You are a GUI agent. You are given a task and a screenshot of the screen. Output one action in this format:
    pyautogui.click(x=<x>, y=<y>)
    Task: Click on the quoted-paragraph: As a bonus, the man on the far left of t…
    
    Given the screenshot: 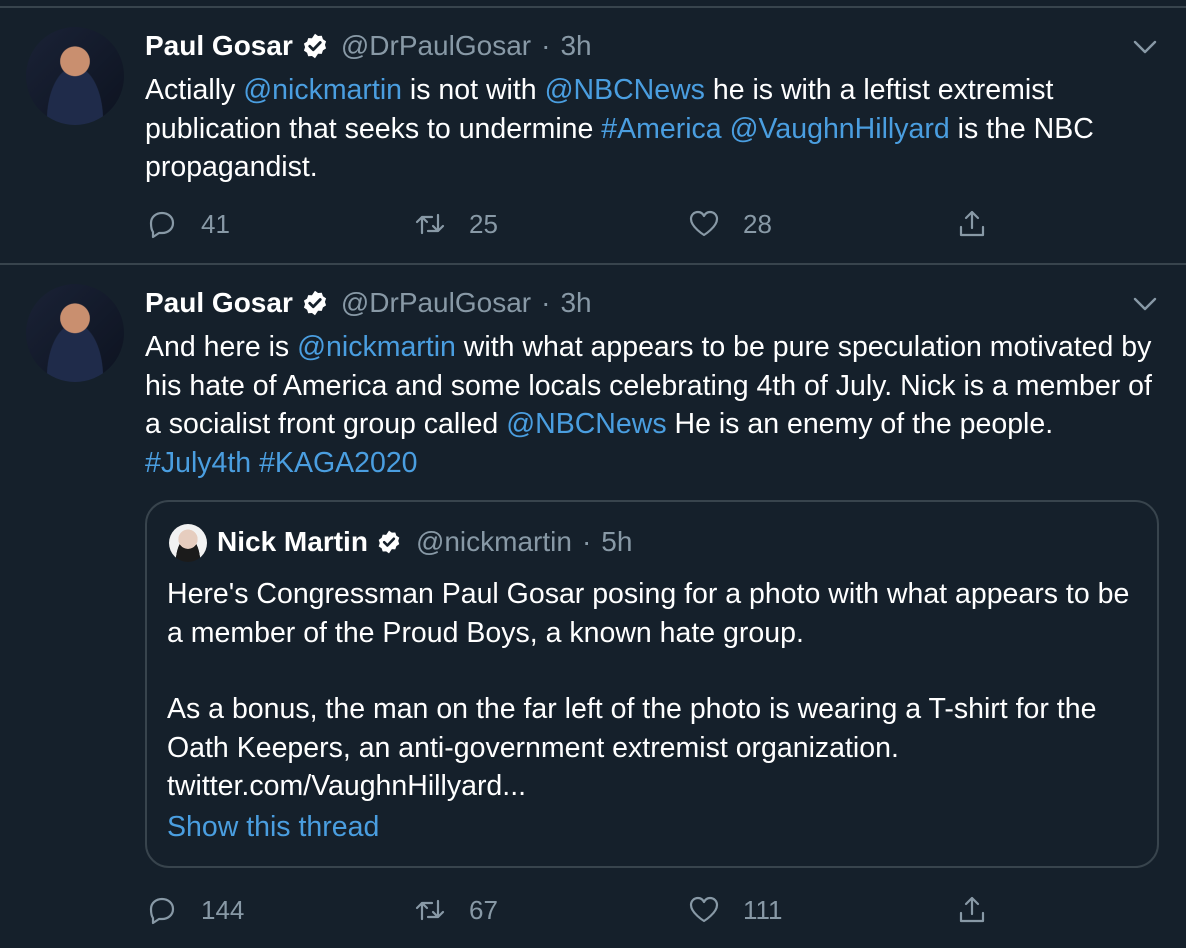 What is the action you would take?
    pyautogui.click(x=632, y=728)
    